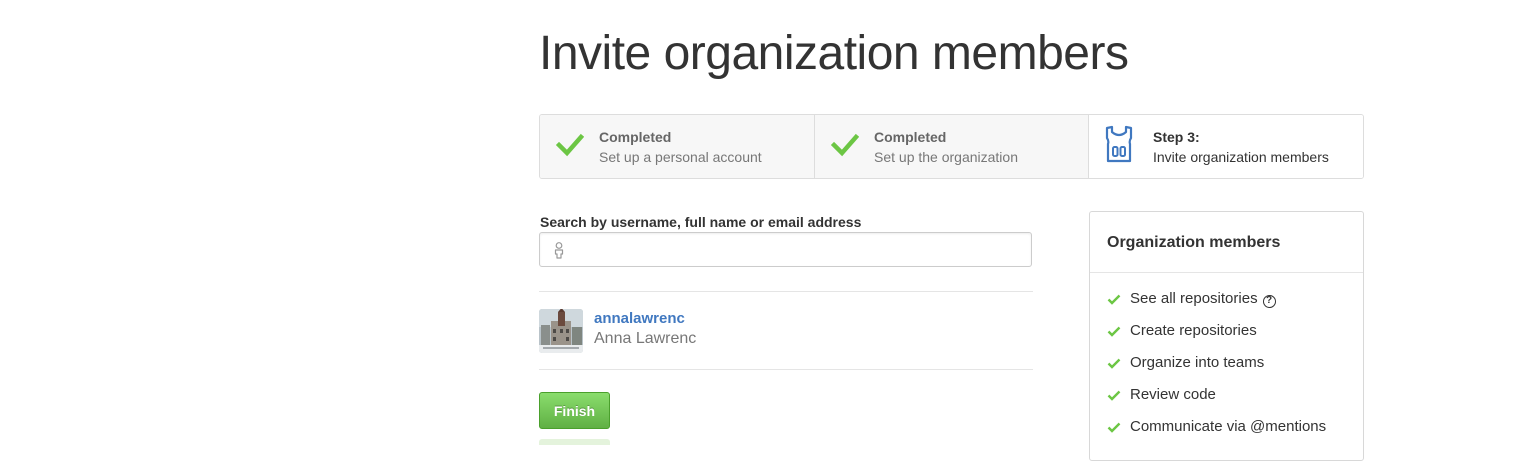 This screenshot has height=461, width=1536. Describe the element at coordinates (639, 318) in the screenshot. I see `member-login-link: annalawrenc` at that location.